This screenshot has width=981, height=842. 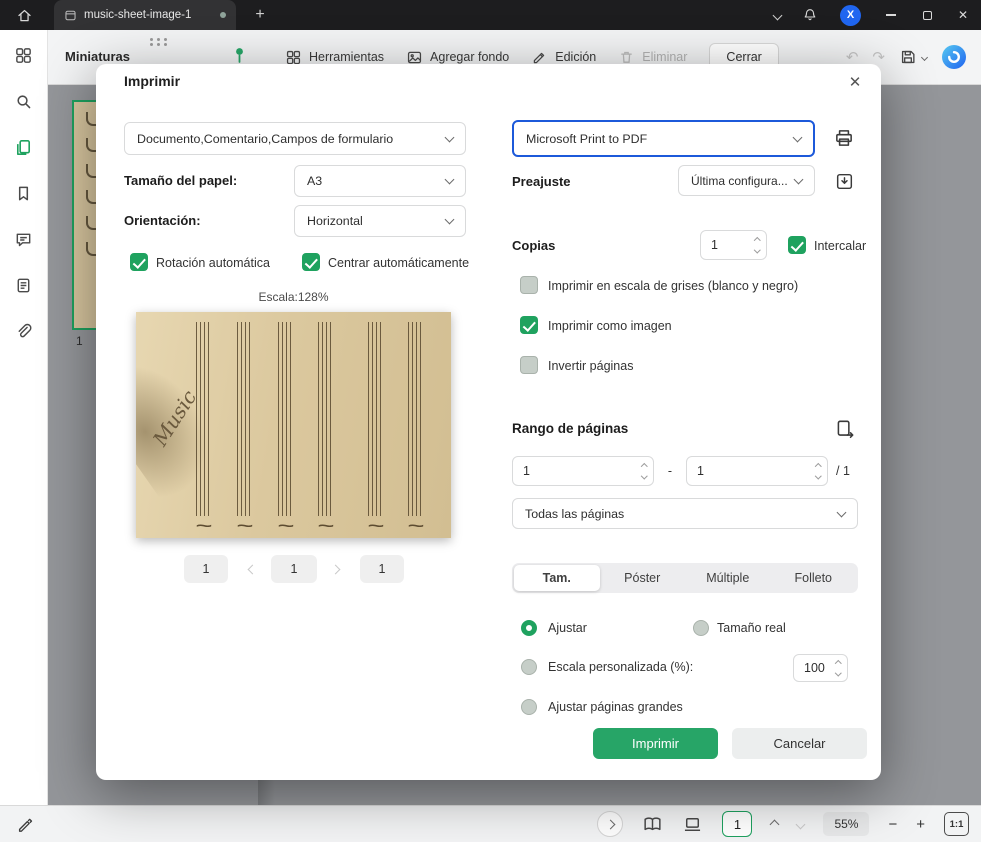 What do you see at coordinates (24, 417) in the screenshot?
I see `left-sidebar` at bounding box center [24, 417].